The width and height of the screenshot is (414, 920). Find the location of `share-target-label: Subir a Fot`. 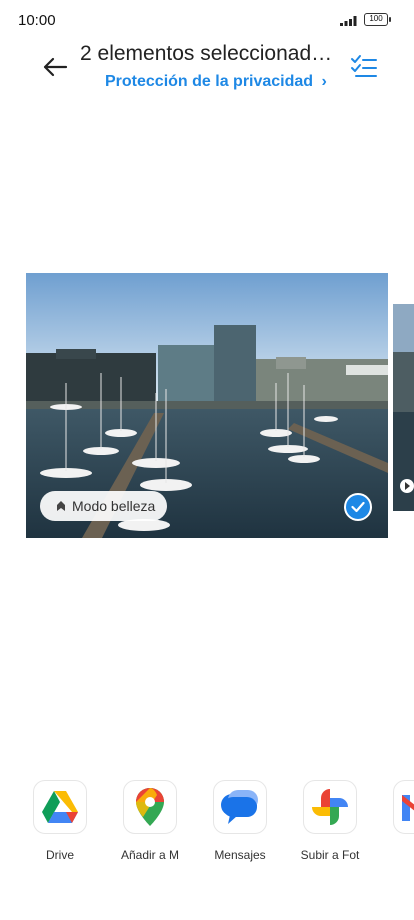

share-target-label: Subir a Fot is located at coordinates (330, 855).